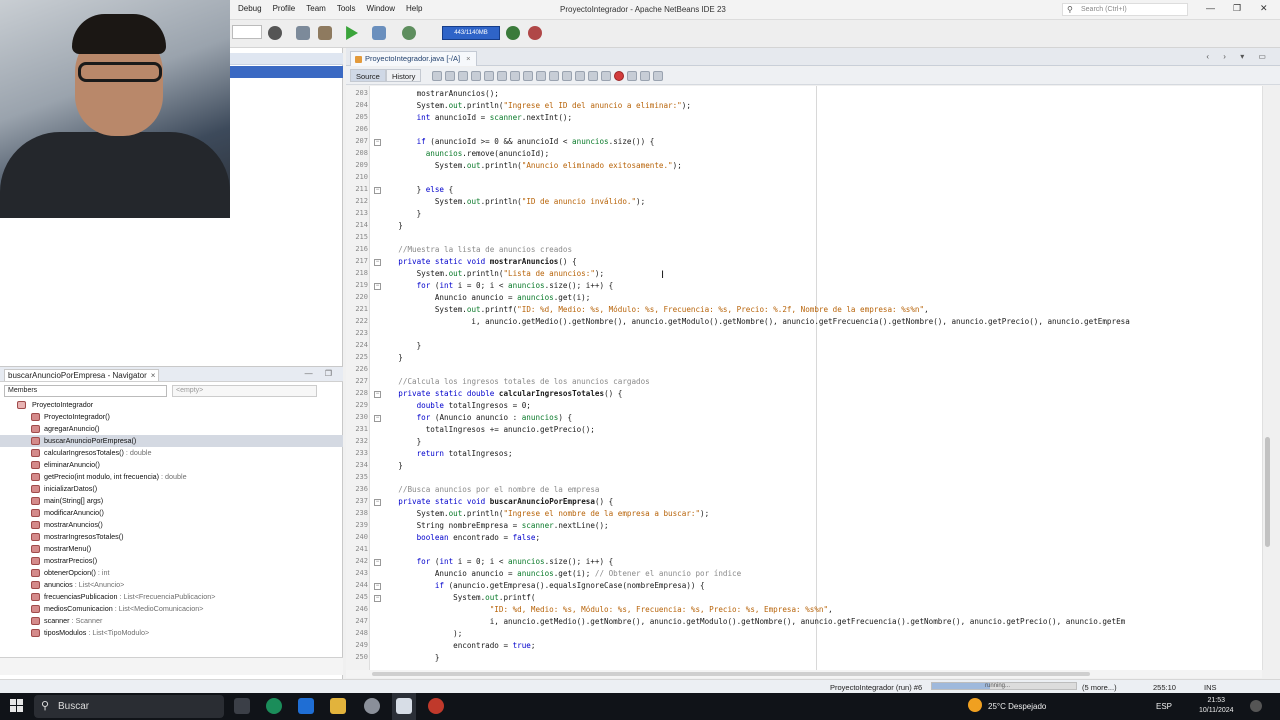 The width and height of the screenshot is (1280, 720). Describe the element at coordinates (463, 76) in the screenshot. I see `forward-icon` at that location.